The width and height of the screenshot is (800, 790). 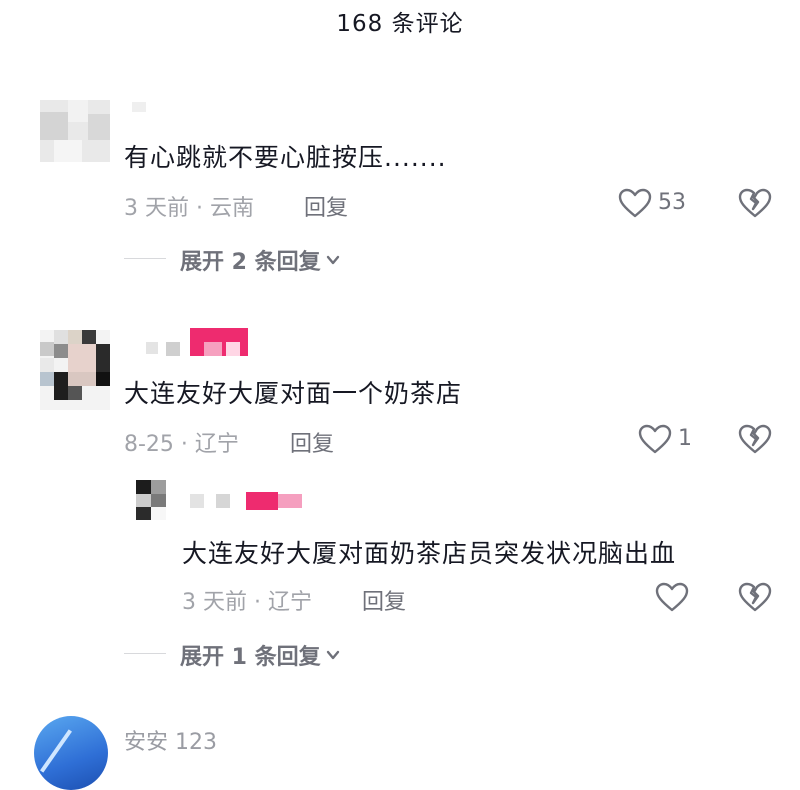 I want to click on comment-meta: 3 天前 · 云南, so click(x=189, y=206).